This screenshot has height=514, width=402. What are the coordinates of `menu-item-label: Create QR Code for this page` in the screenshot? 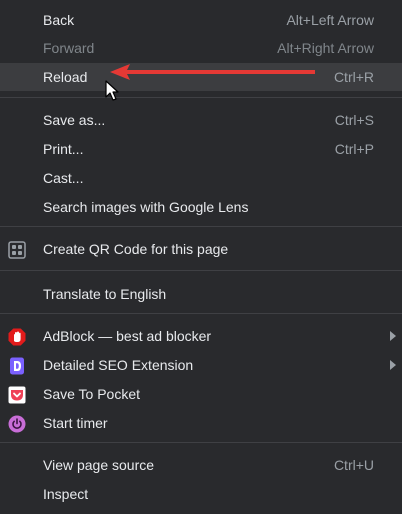 It's located at (136, 249).